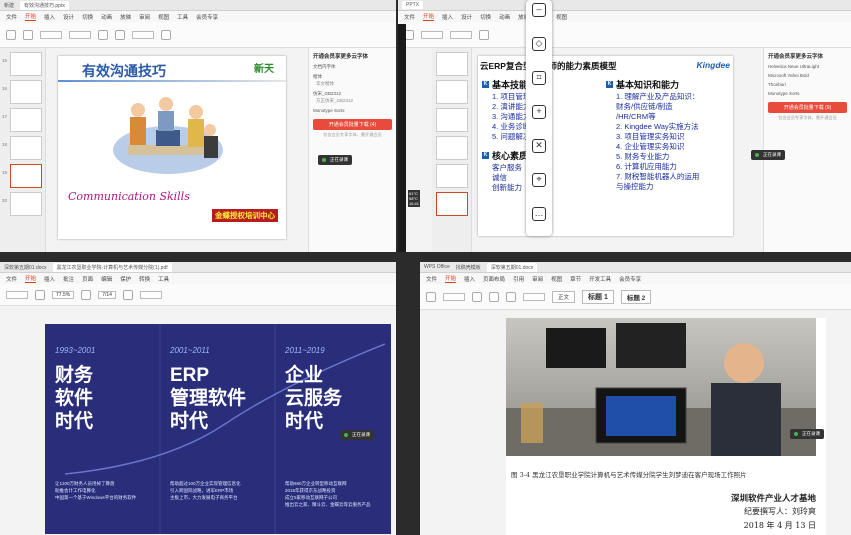  What do you see at coordinates (86, 294) in the screenshot?
I see `prev-page-icon` at bounding box center [86, 294].